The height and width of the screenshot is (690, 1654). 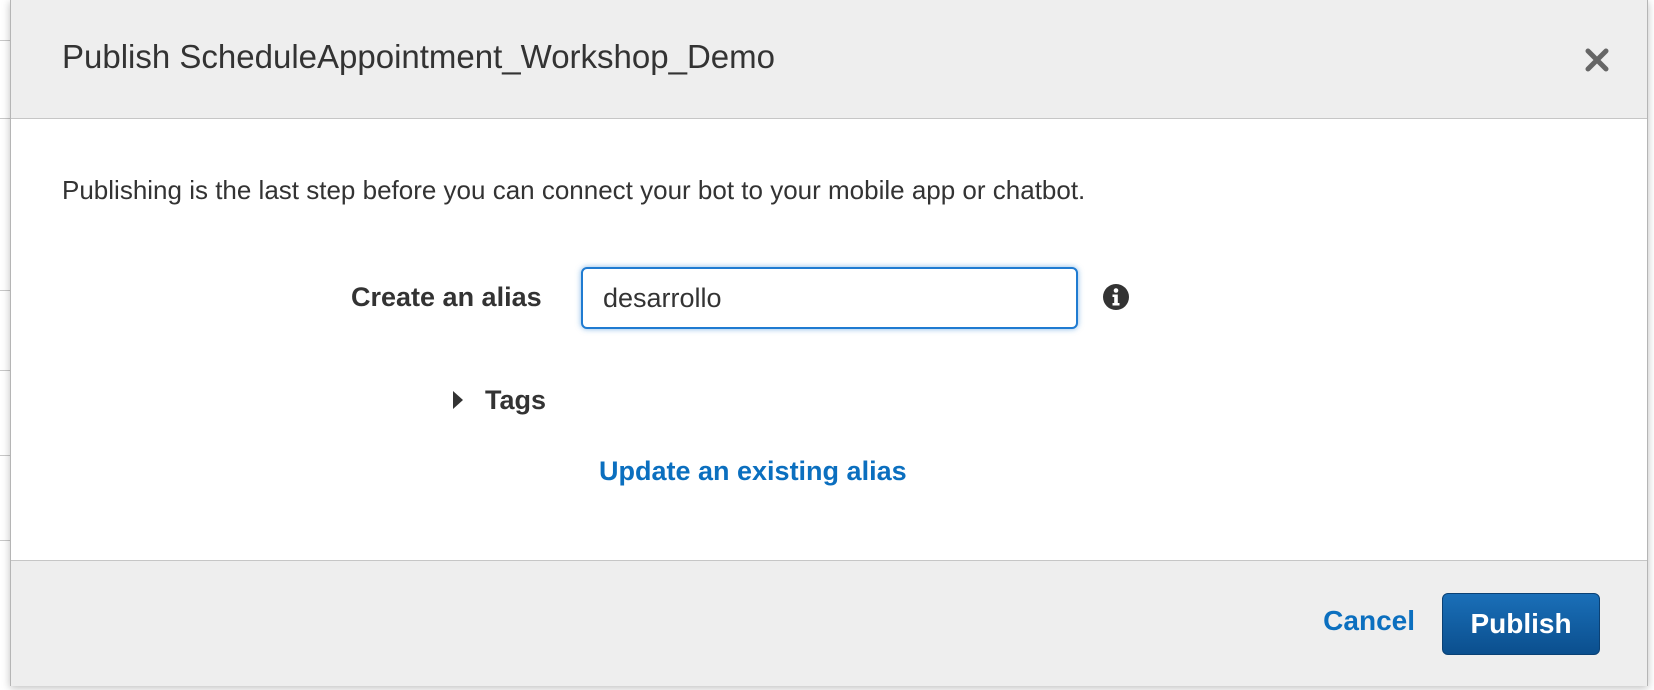 I want to click on tags-toggle: Tags, so click(x=499, y=400).